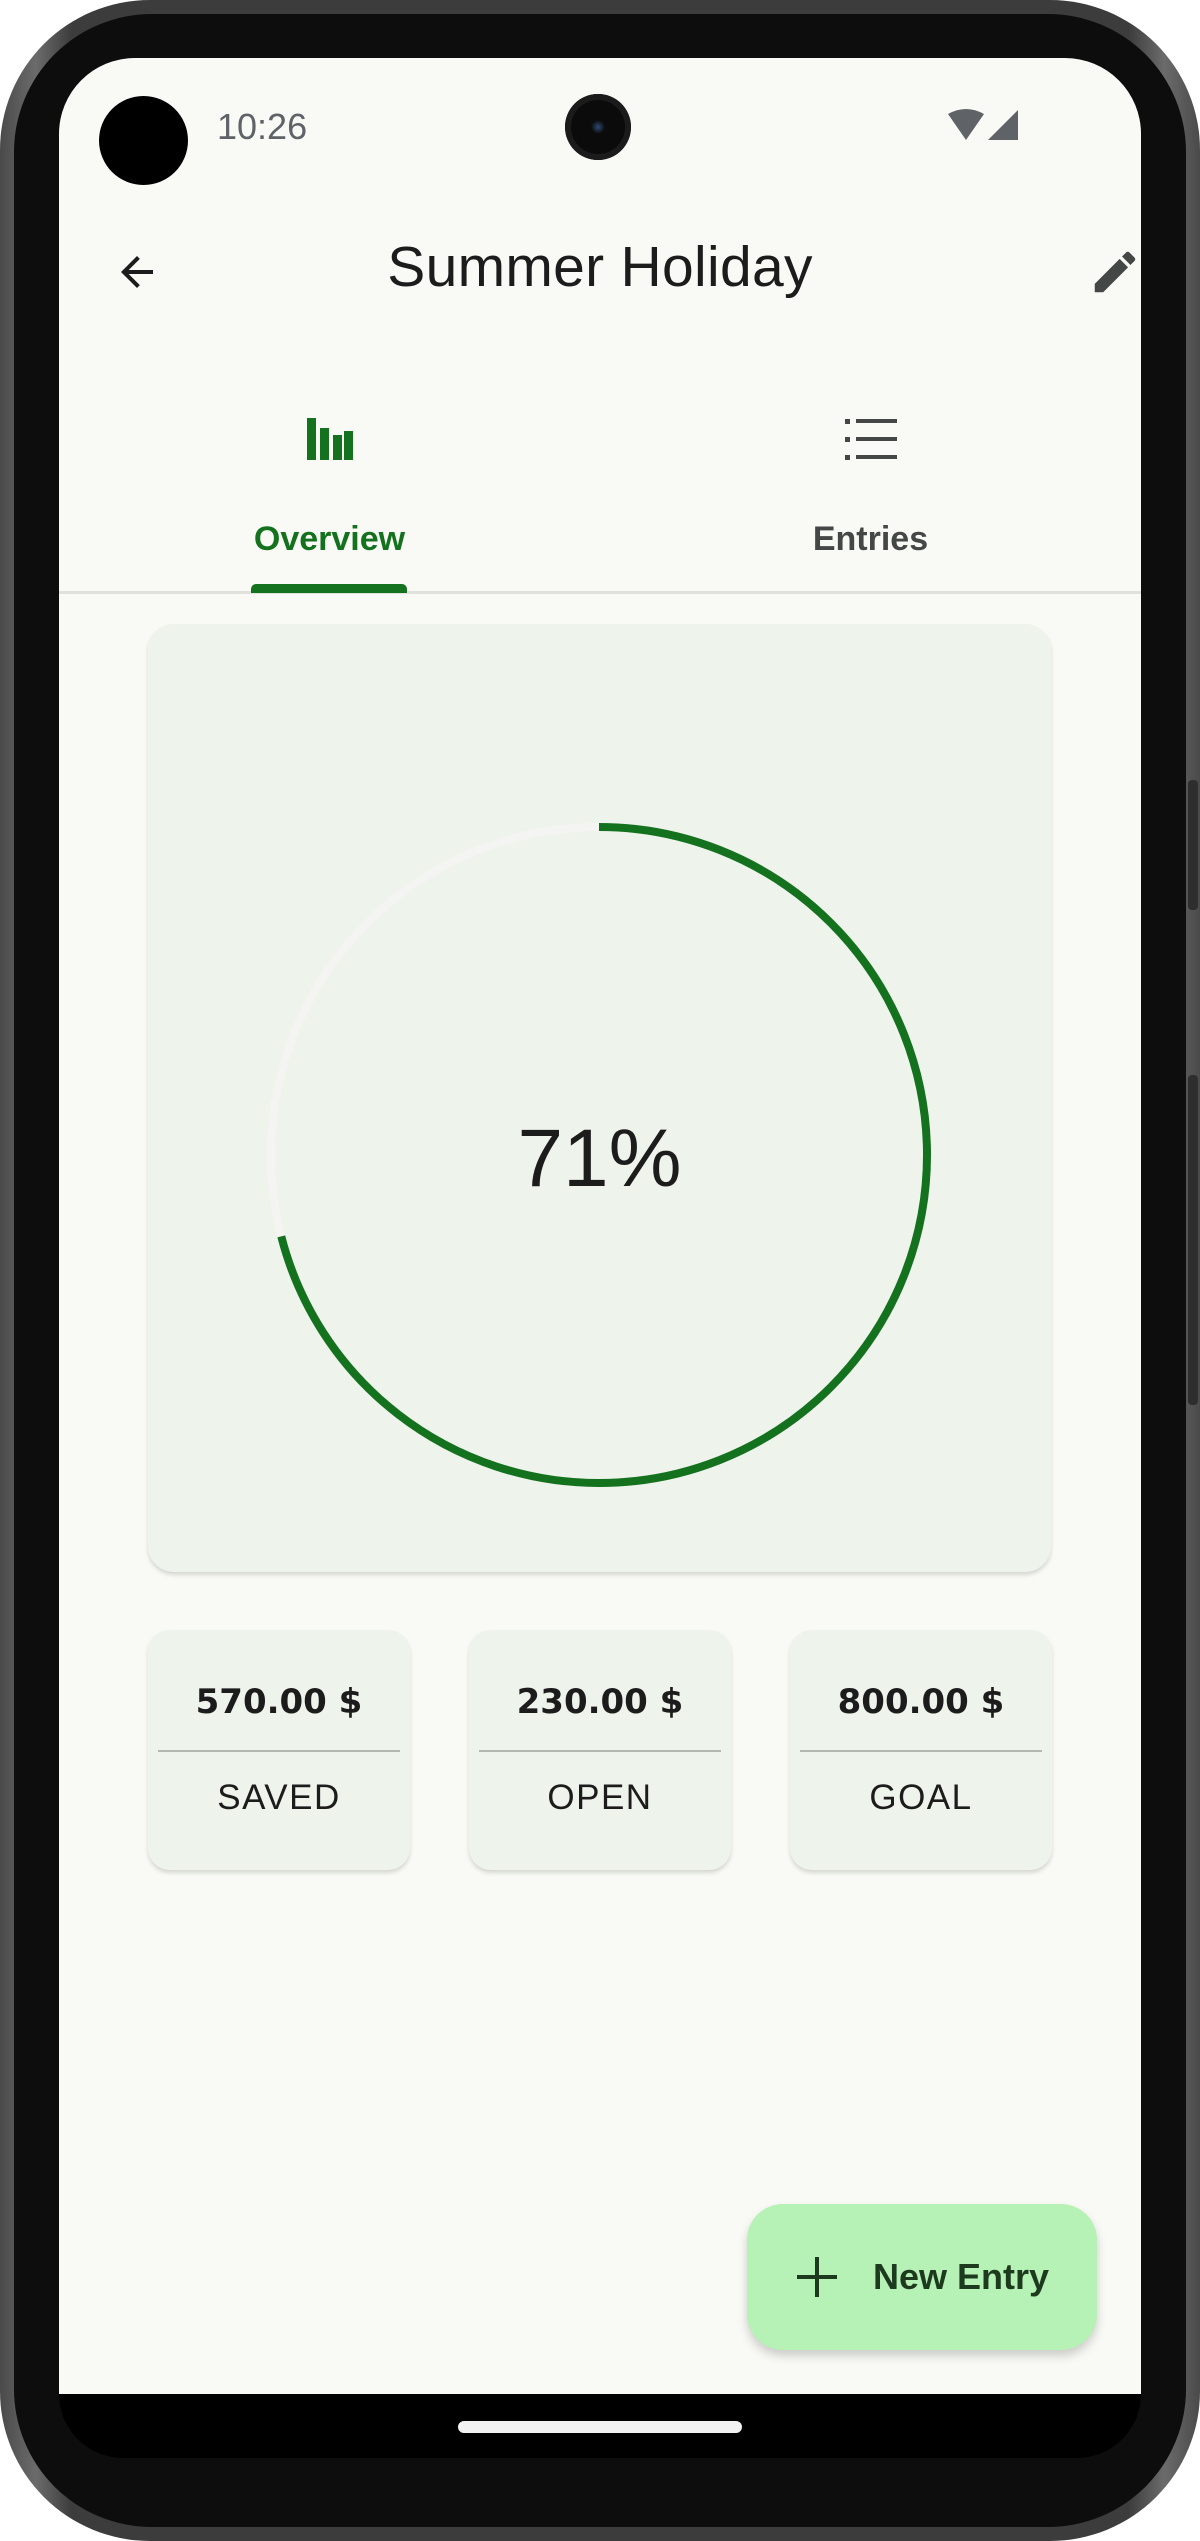  I want to click on list-icon, so click(870, 439).